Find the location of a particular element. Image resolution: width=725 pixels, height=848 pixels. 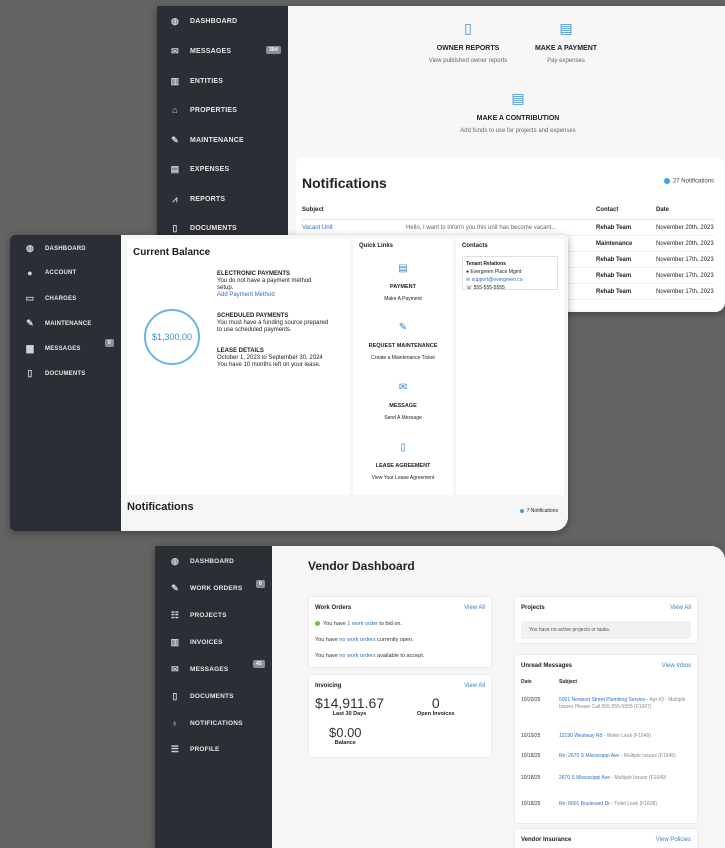

sidebar-item-label: INVOICES is located at coordinates (206, 642).